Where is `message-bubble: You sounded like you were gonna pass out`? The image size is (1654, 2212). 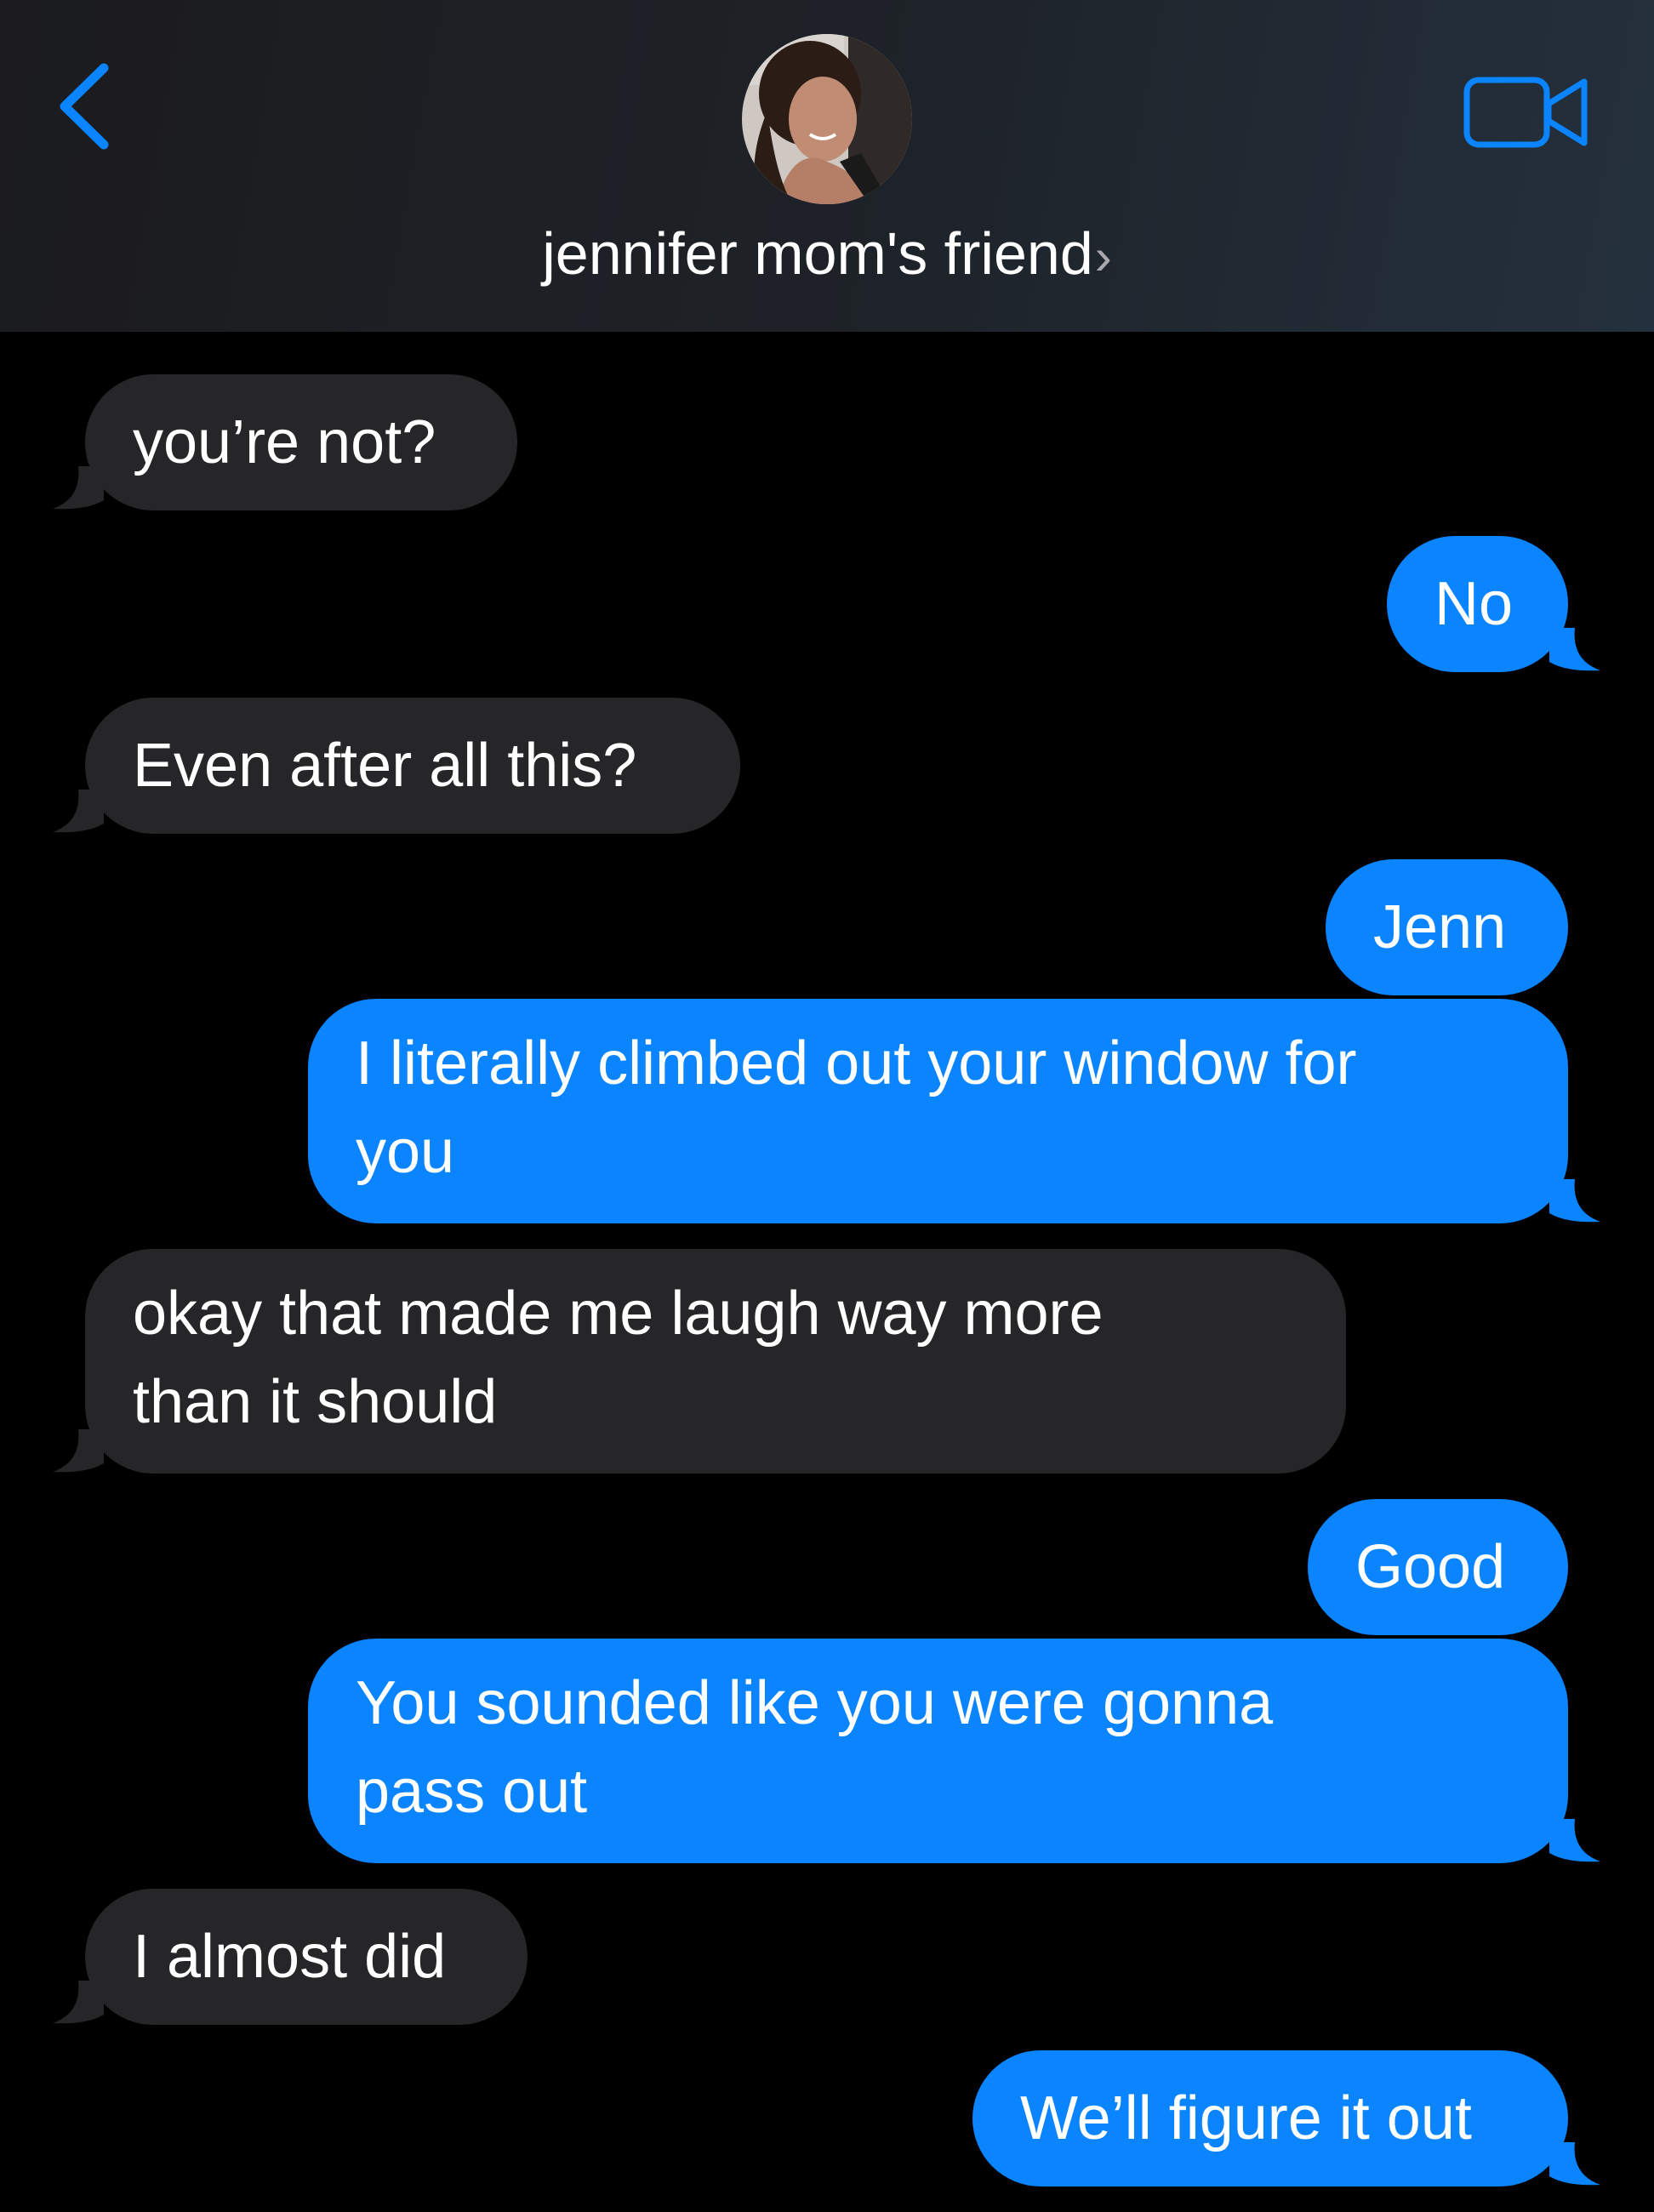
message-bubble: You sounded like you were gonna pass out is located at coordinates (938, 1751).